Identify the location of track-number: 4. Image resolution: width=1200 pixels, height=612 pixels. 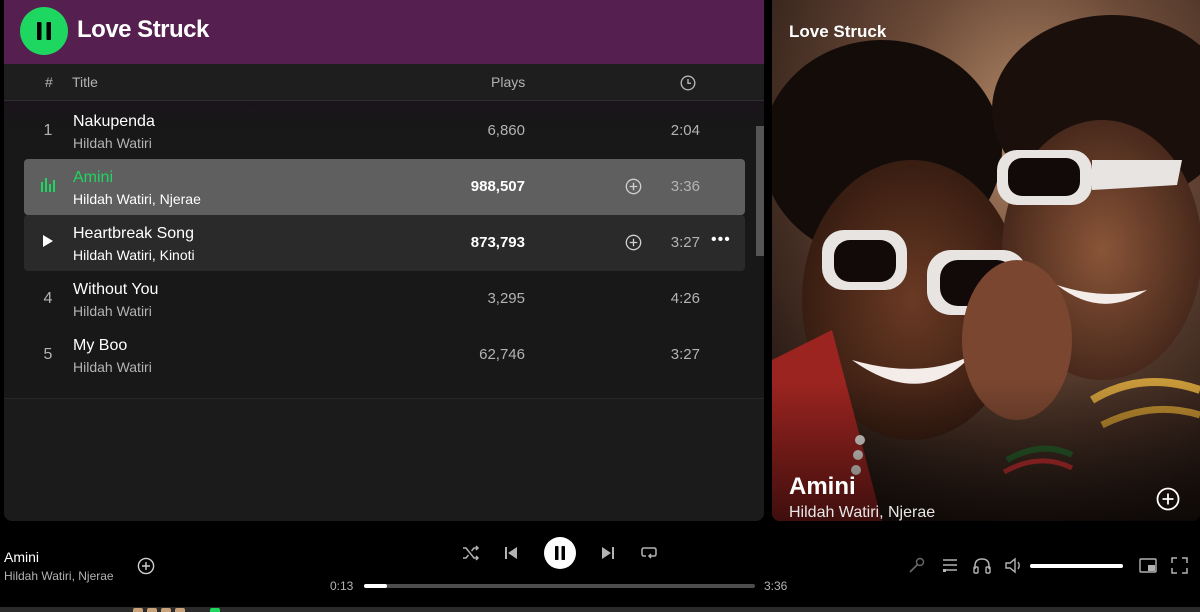
(48, 298).